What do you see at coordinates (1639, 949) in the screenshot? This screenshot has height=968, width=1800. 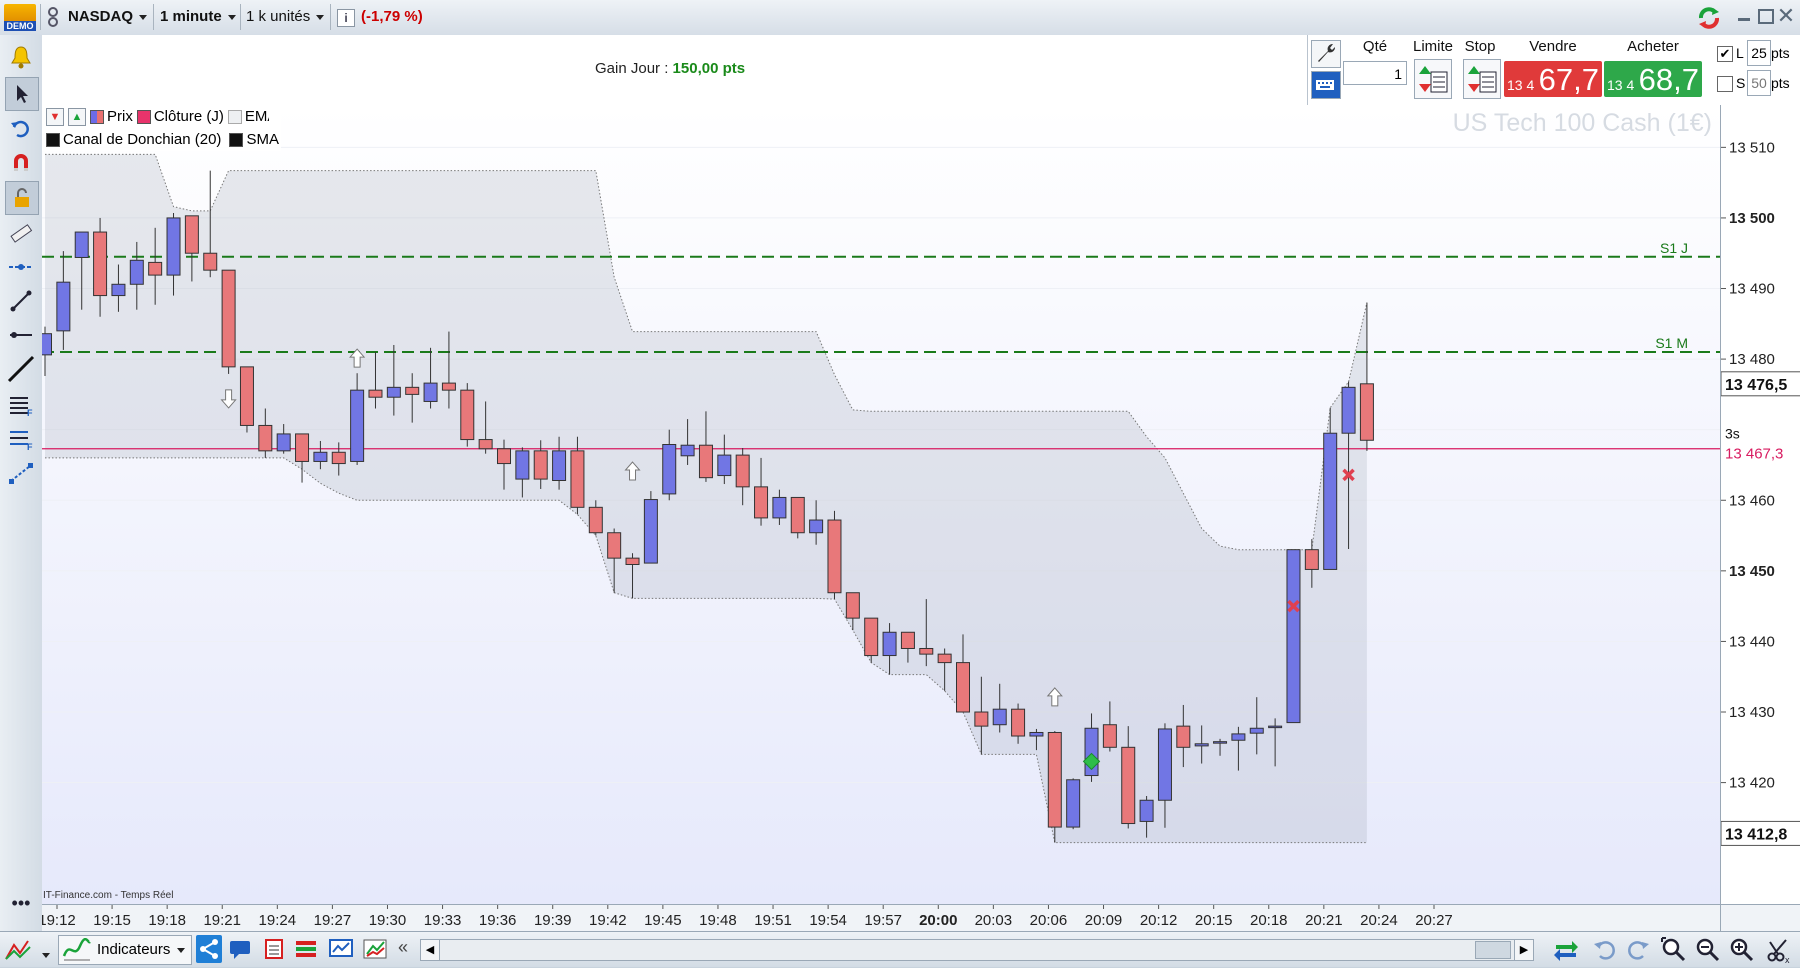 I see `redo-icon` at bounding box center [1639, 949].